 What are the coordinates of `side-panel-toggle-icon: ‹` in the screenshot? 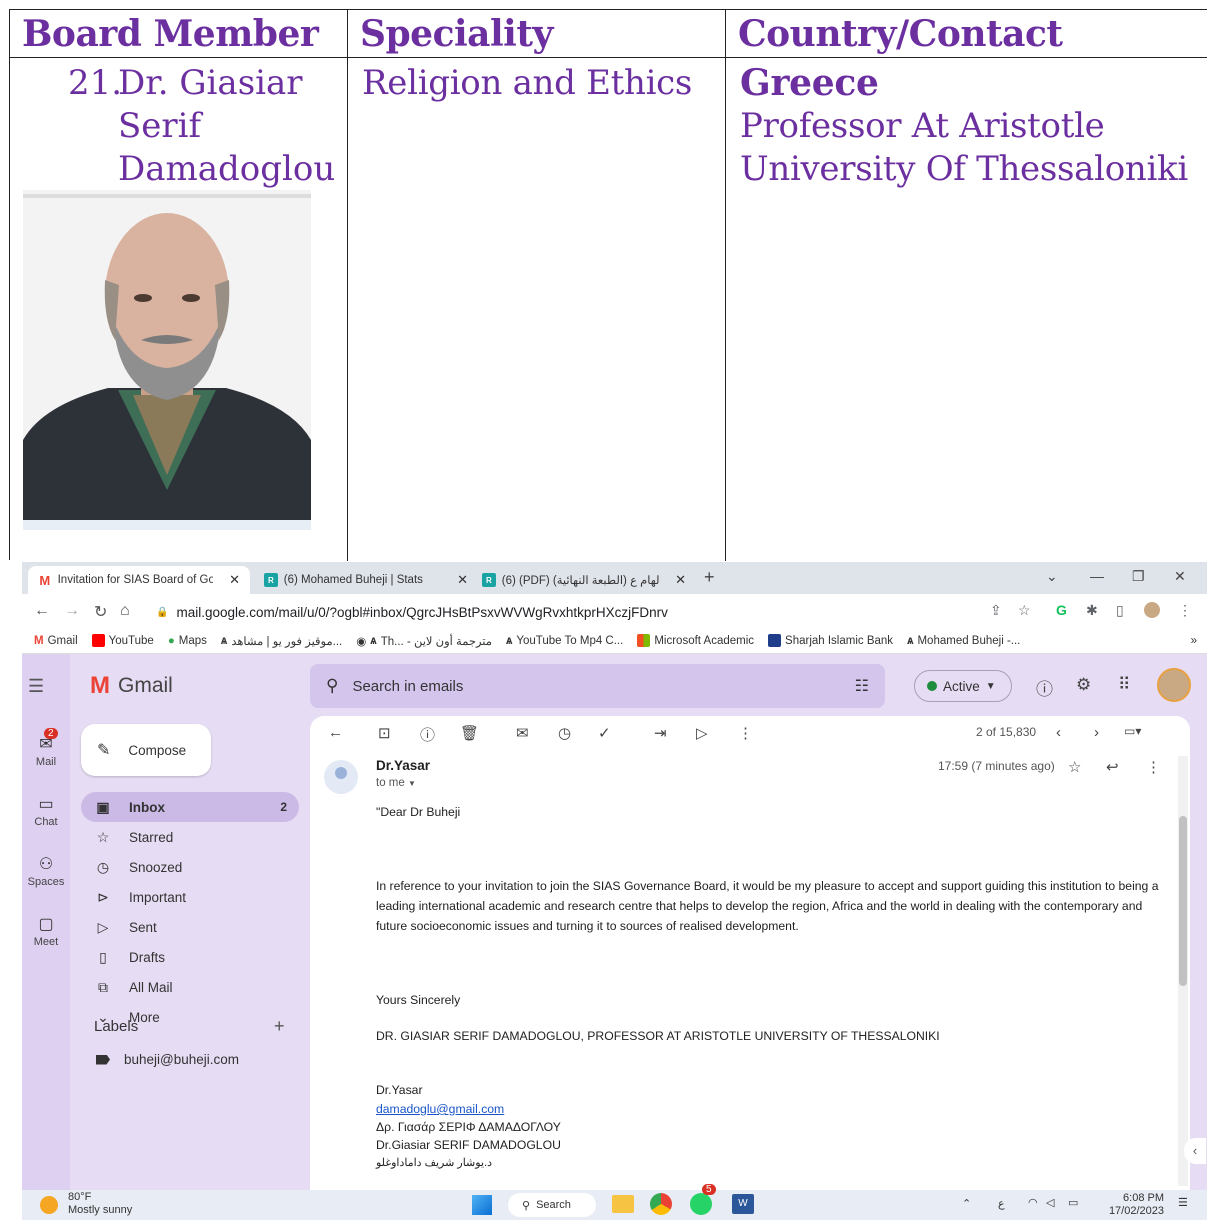 It's located at (1195, 1151).